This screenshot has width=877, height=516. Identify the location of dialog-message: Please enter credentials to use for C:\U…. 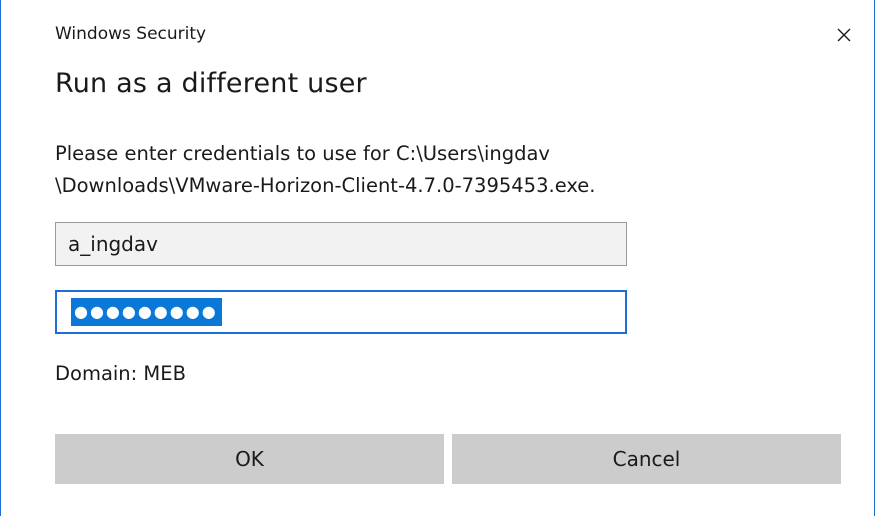
(450, 170).